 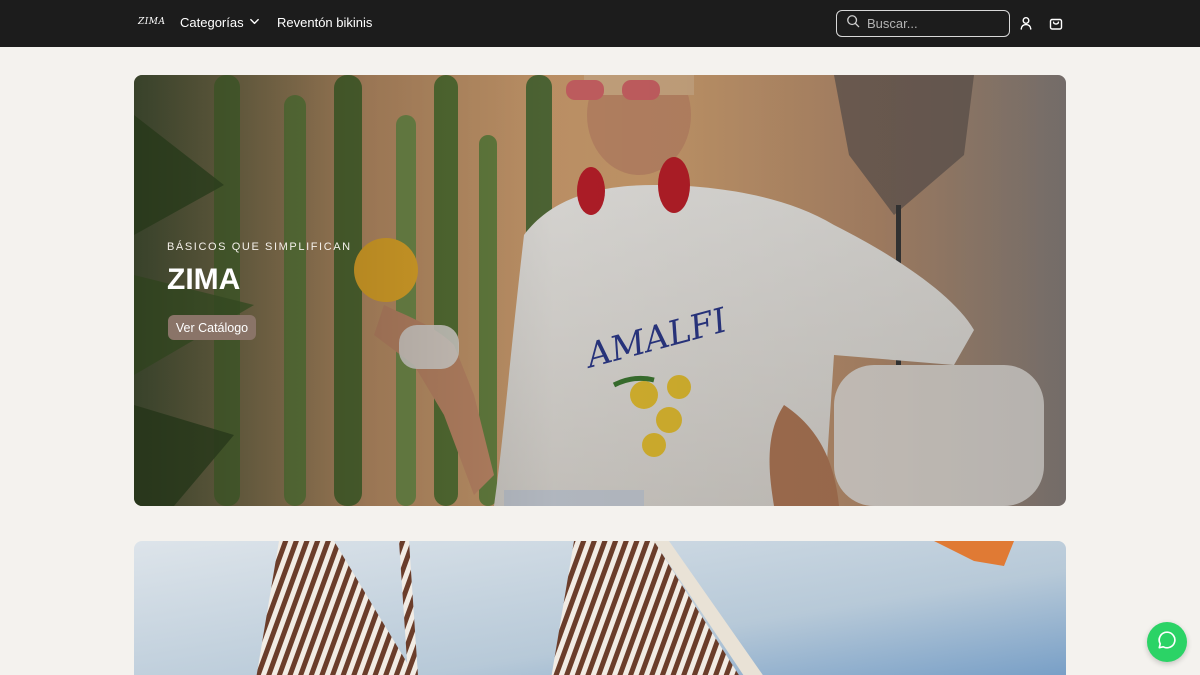 I want to click on site-header: ZIMA Categorías Reventón bikinis, so click(x=600, y=23).